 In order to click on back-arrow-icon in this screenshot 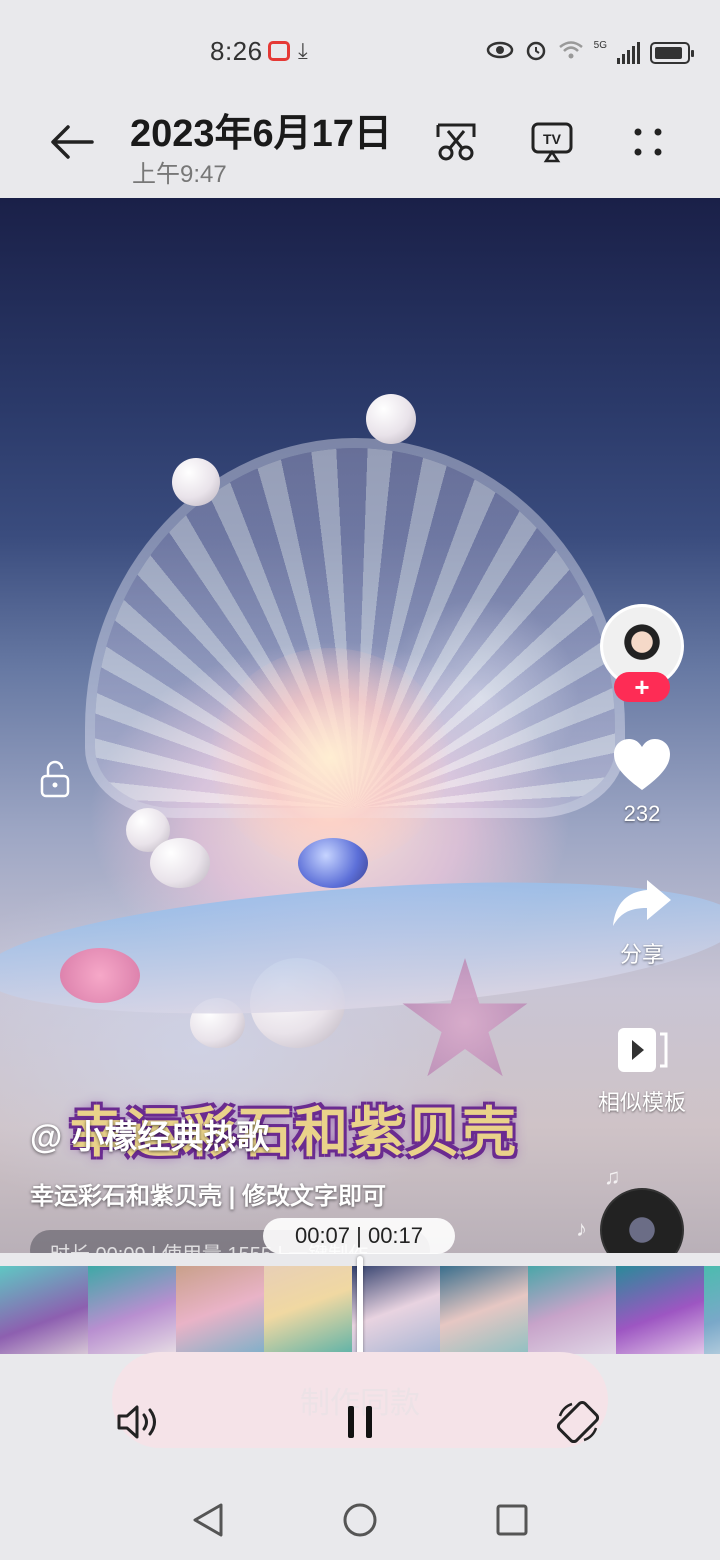, I will do `click(72, 142)`.